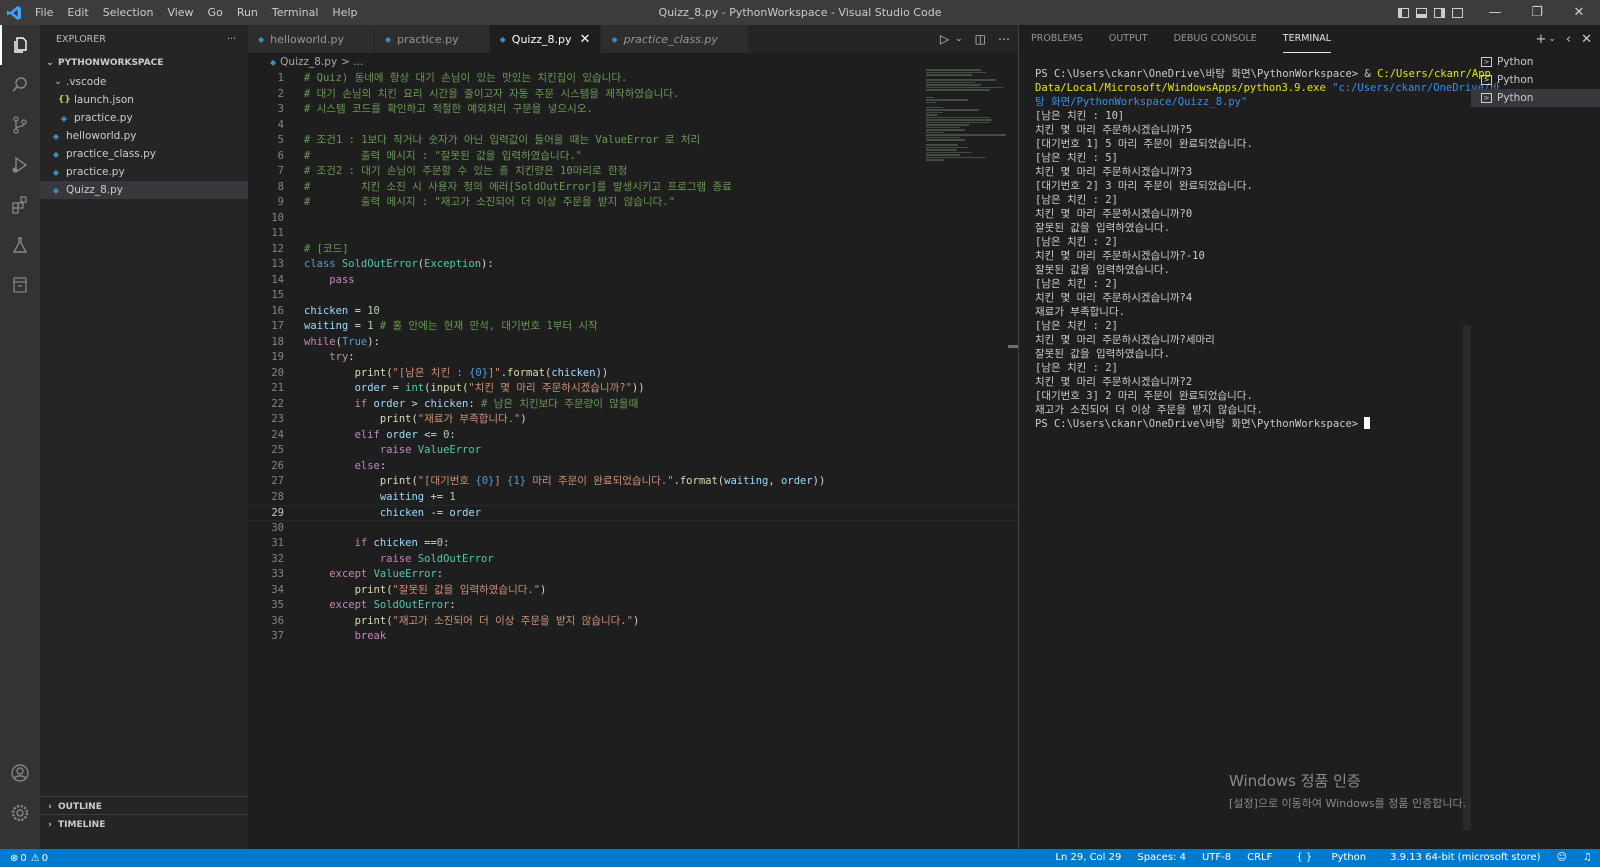 The width and height of the screenshot is (1600, 867). What do you see at coordinates (1586, 39) in the screenshot?
I see `close-panel-icon: ✕` at bounding box center [1586, 39].